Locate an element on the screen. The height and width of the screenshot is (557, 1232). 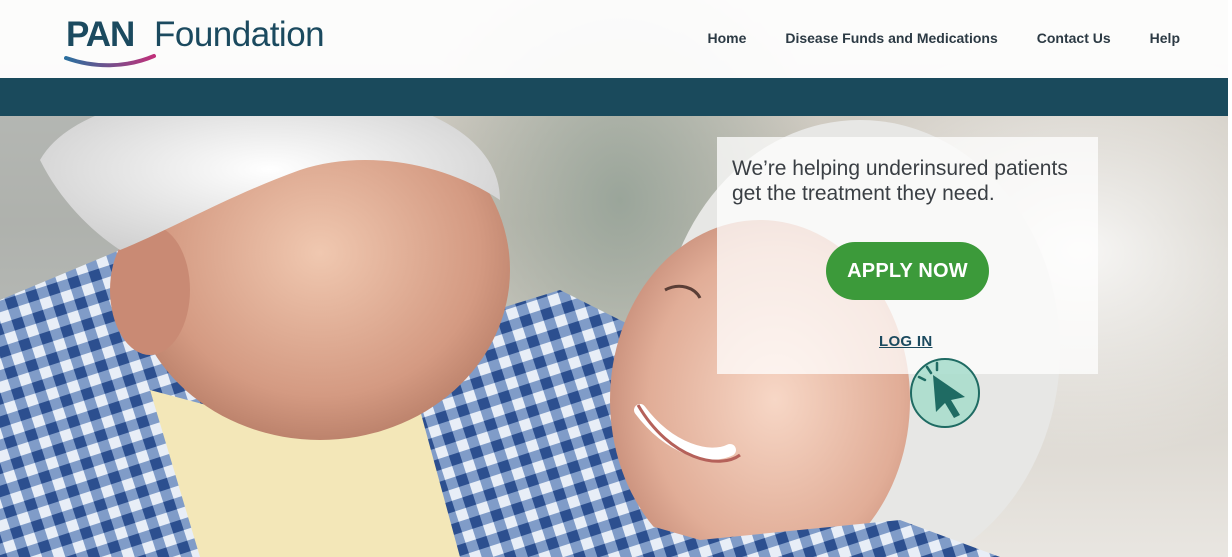
nav-item-help: Help is located at coordinates (1165, 38).